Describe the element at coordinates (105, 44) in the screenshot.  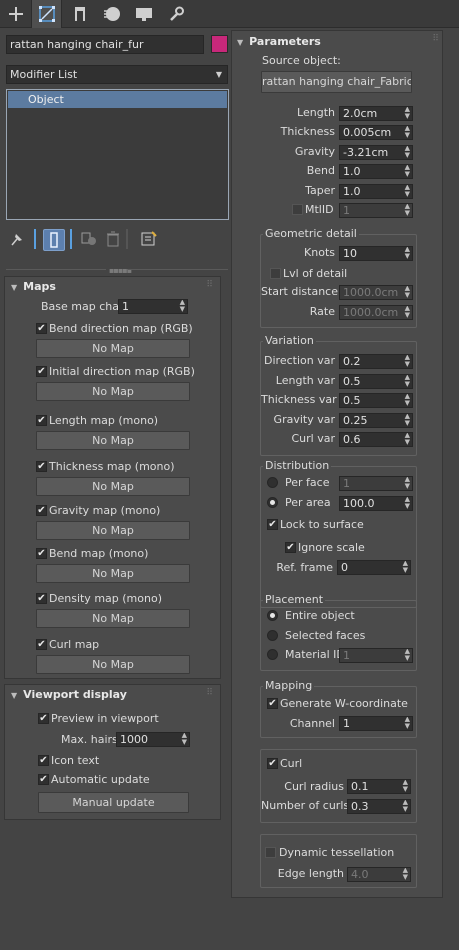
I see `object-name-field: rattan hanging chair_fur` at that location.